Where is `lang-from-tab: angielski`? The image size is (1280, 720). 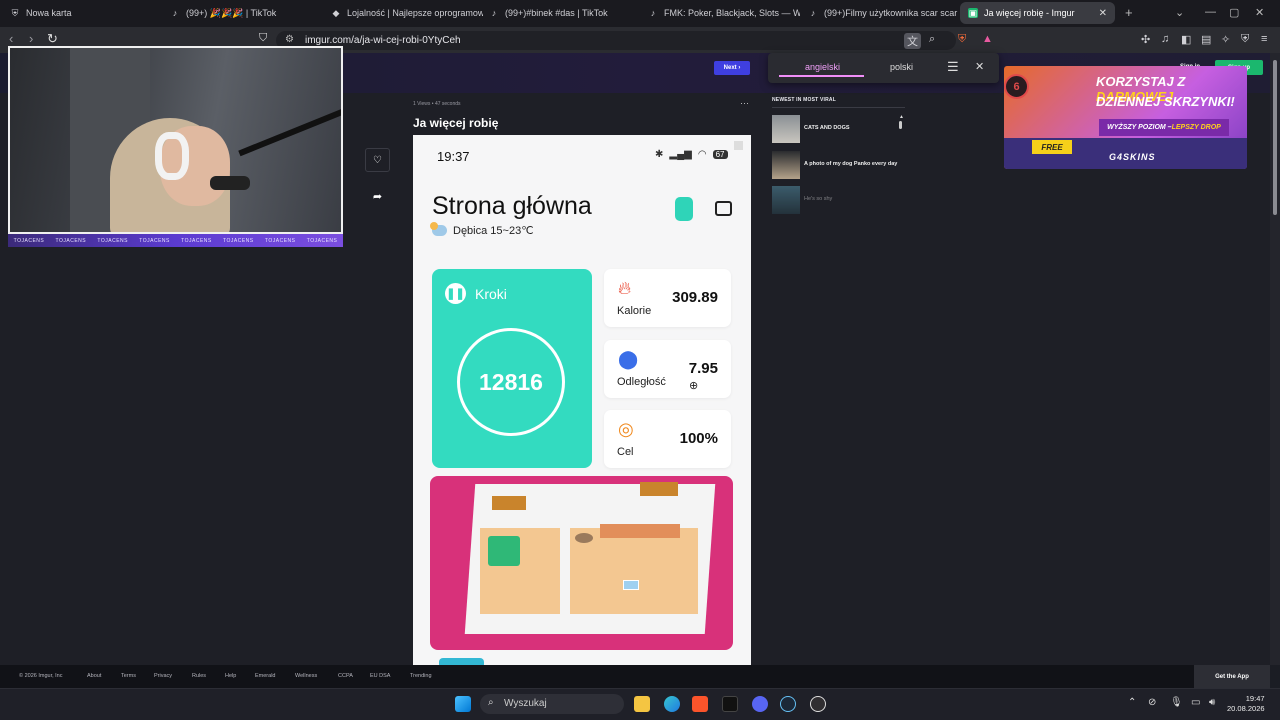
lang-from-tab: angielski is located at coordinates (822, 67).